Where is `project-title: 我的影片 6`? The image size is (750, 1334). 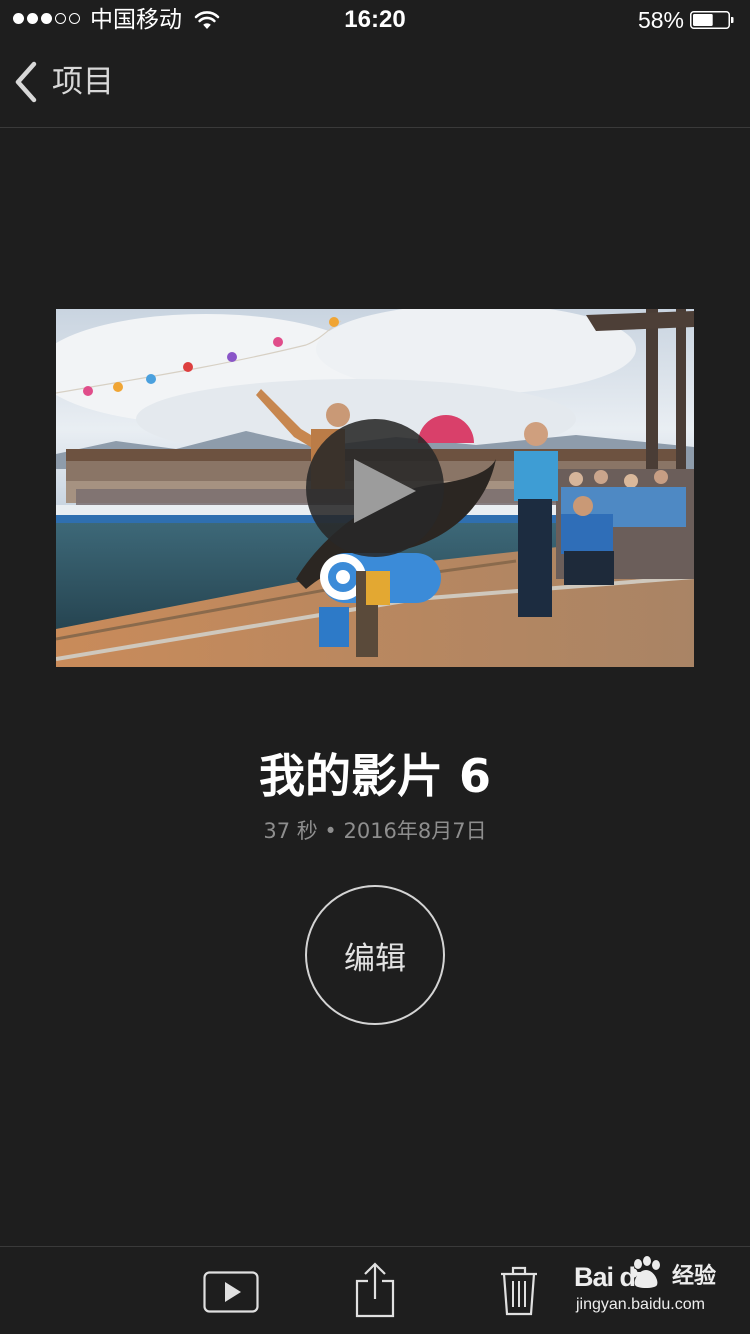
project-title: 我的影片 6 is located at coordinates (375, 776).